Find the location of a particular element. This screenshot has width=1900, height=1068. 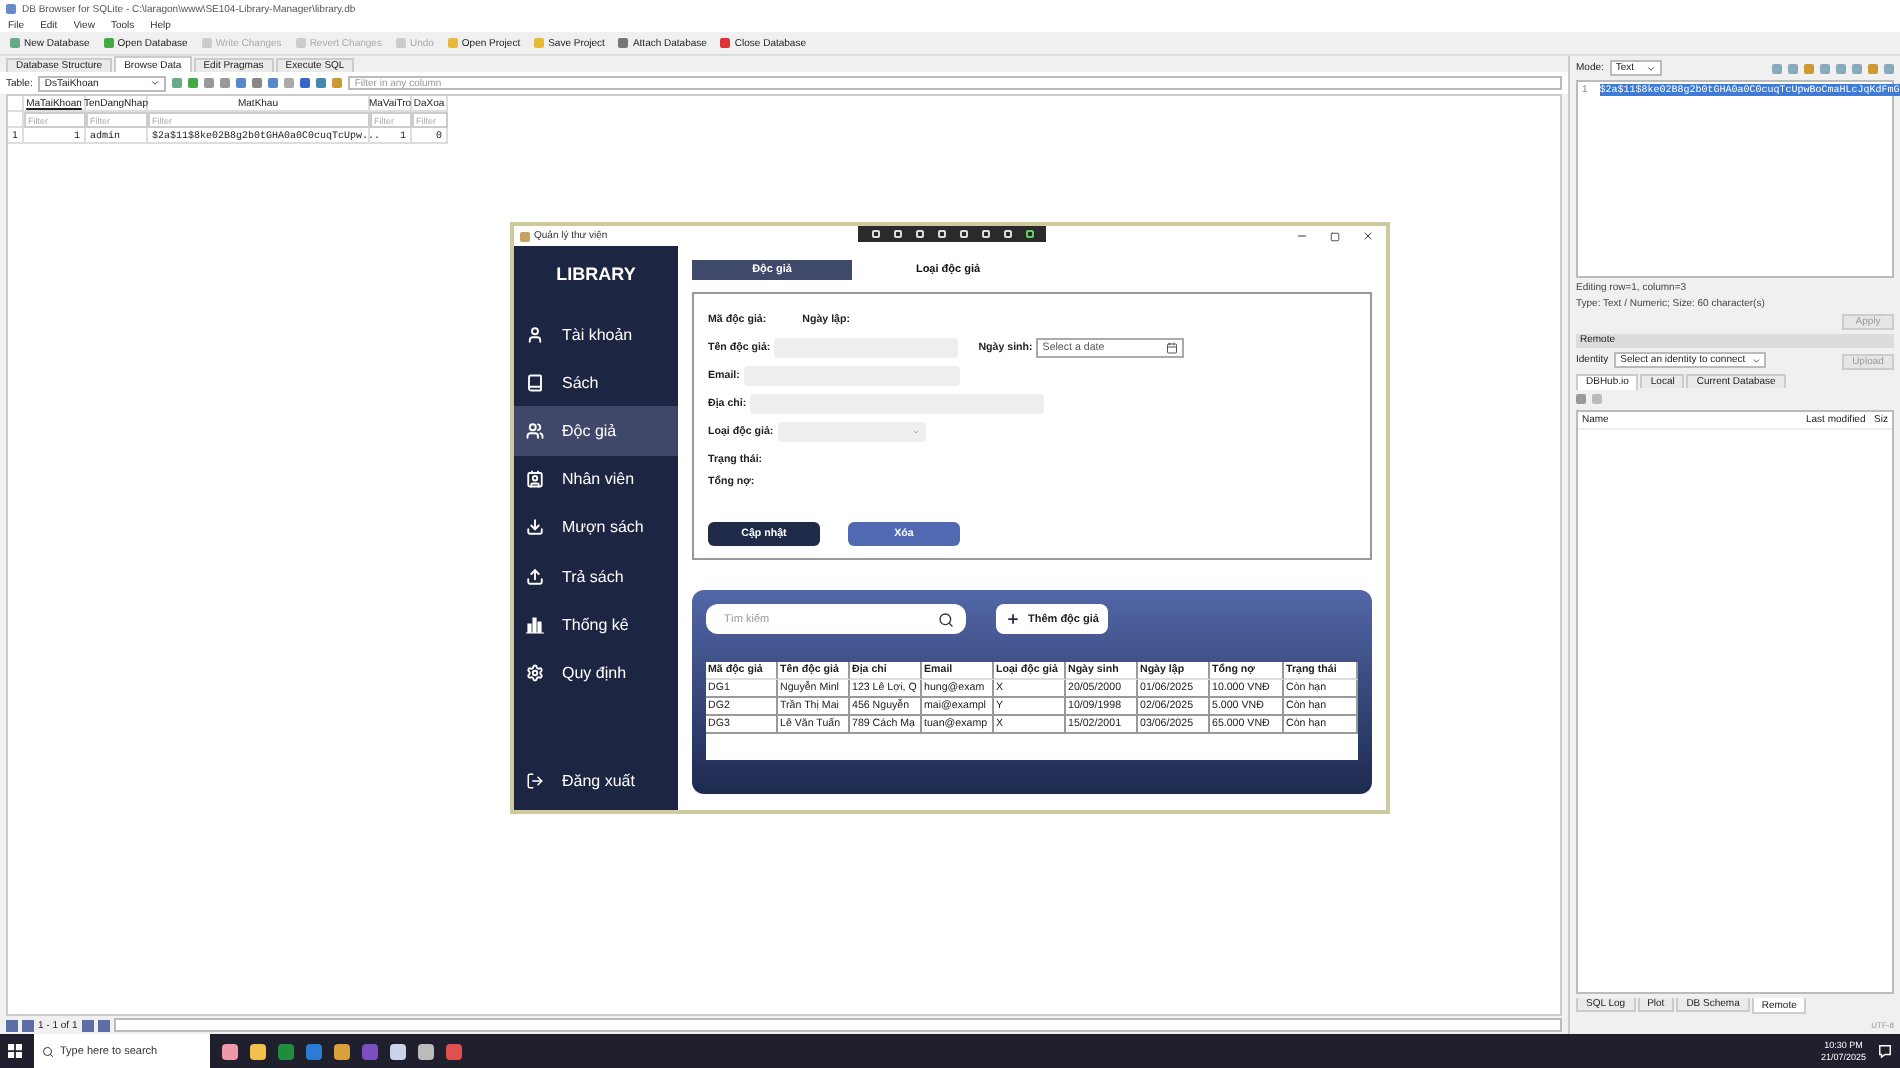

logout-icon is located at coordinates (535, 781).